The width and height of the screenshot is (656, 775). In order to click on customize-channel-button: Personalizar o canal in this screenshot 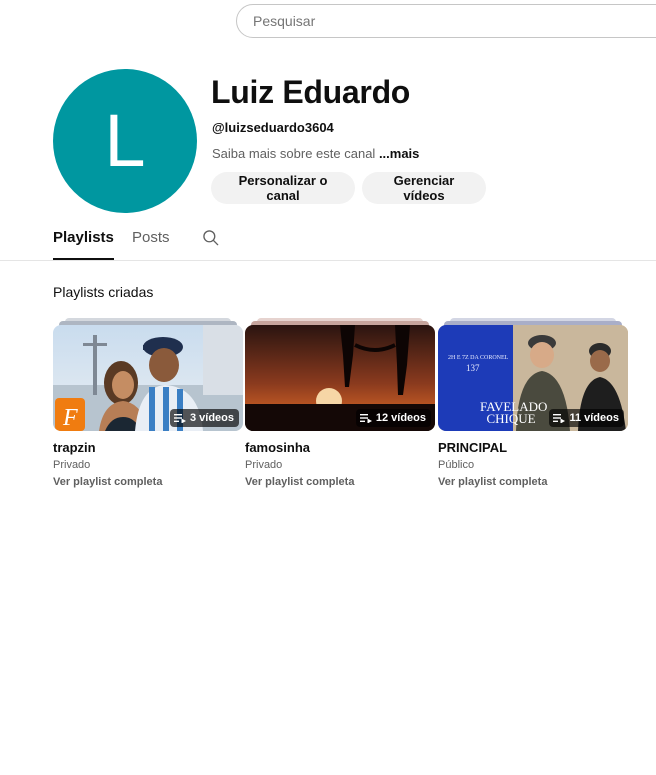, I will do `click(283, 188)`.